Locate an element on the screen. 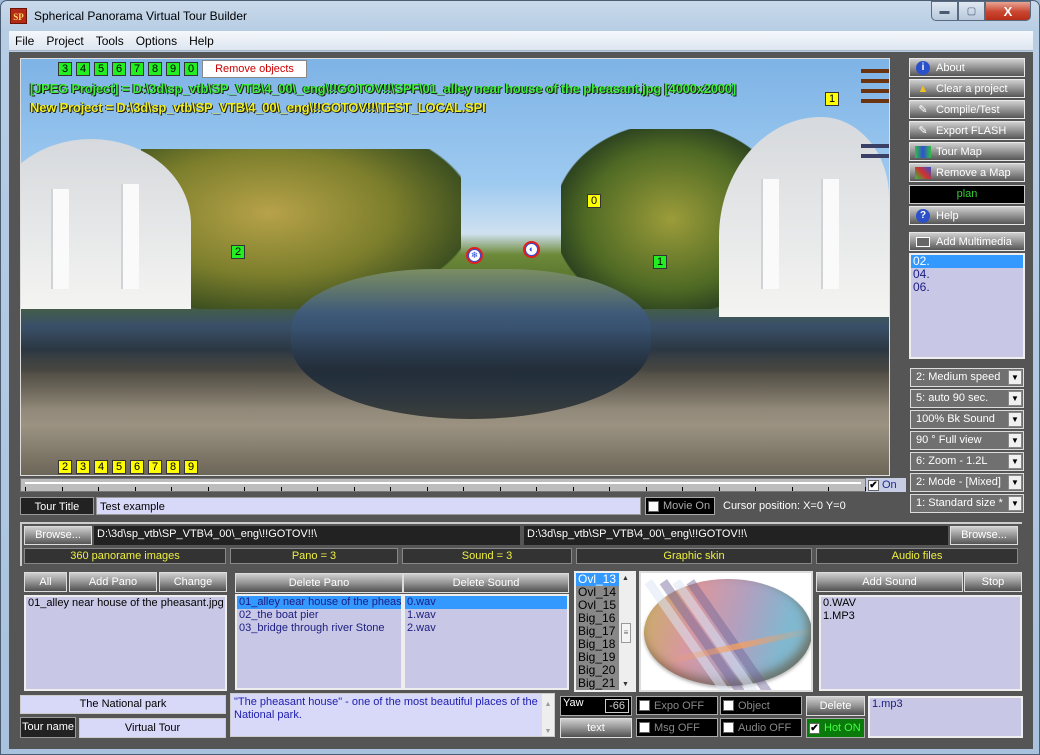 This screenshot has height=755, width=1040. list-item: 04. is located at coordinates (967, 274).